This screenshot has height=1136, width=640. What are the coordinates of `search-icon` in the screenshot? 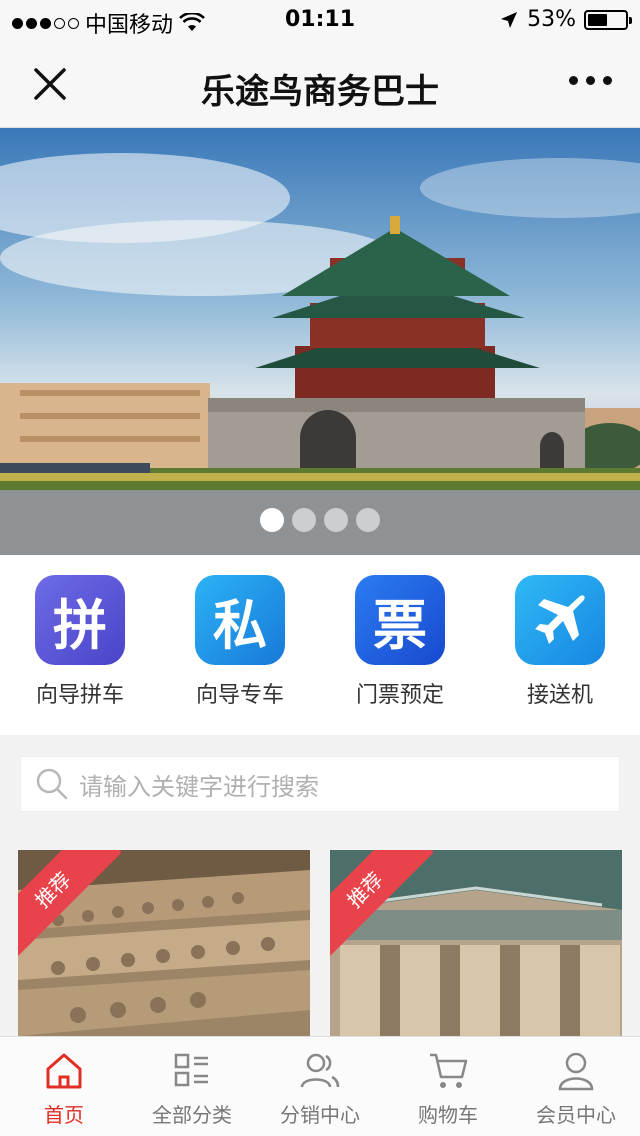 It's located at (52, 784).